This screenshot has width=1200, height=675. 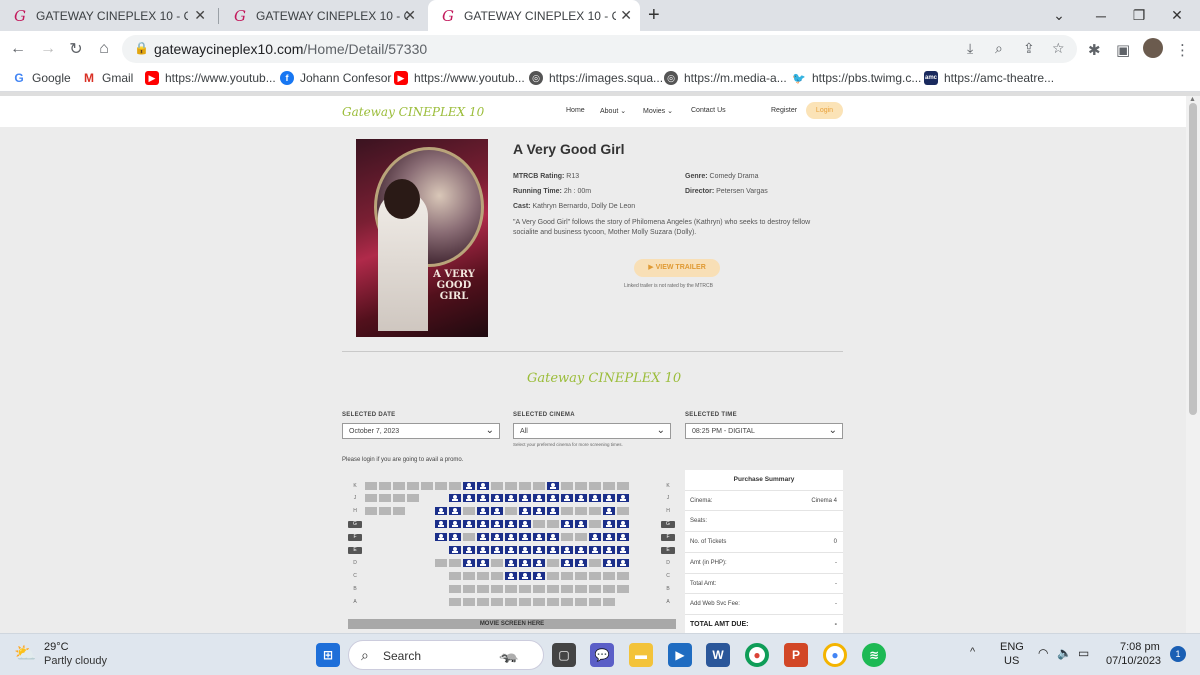 What do you see at coordinates (575, 110) in the screenshot?
I see `nav-home: Home` at bounding box center [575, 110].